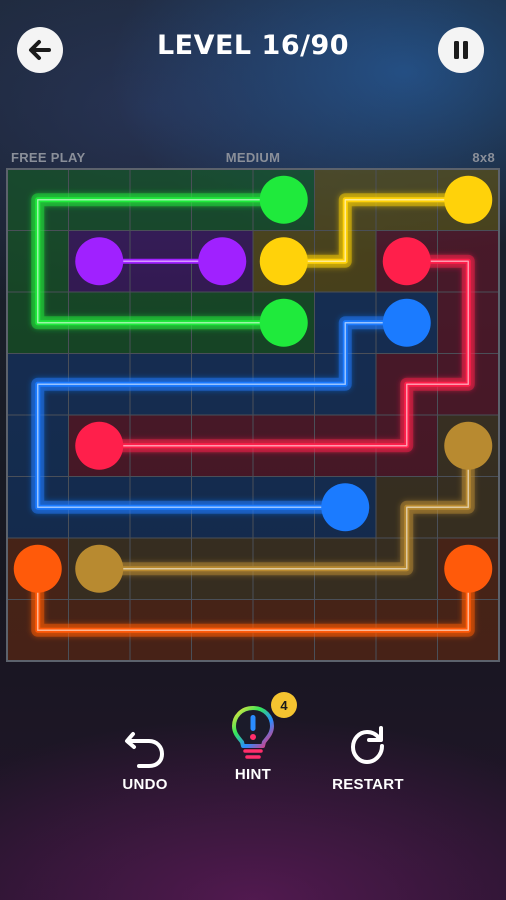  I want to click on undo-button: UNDO, so click(145, 756).